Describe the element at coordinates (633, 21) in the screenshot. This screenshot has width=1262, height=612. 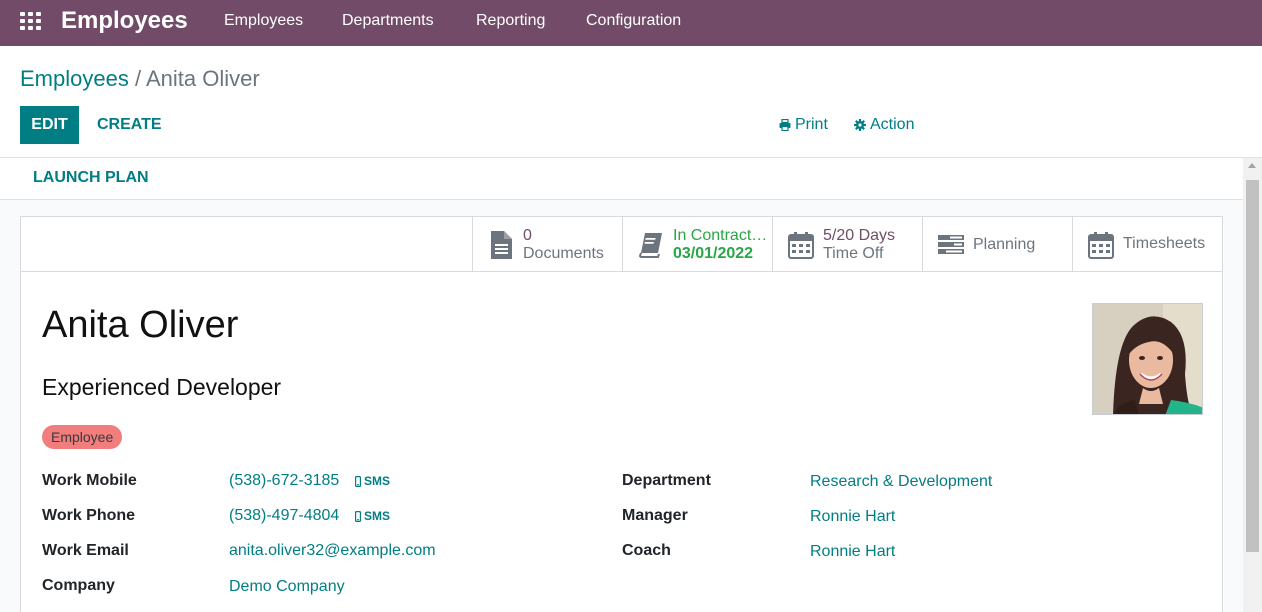
I see `menu-configuration: Configuration` at that location.